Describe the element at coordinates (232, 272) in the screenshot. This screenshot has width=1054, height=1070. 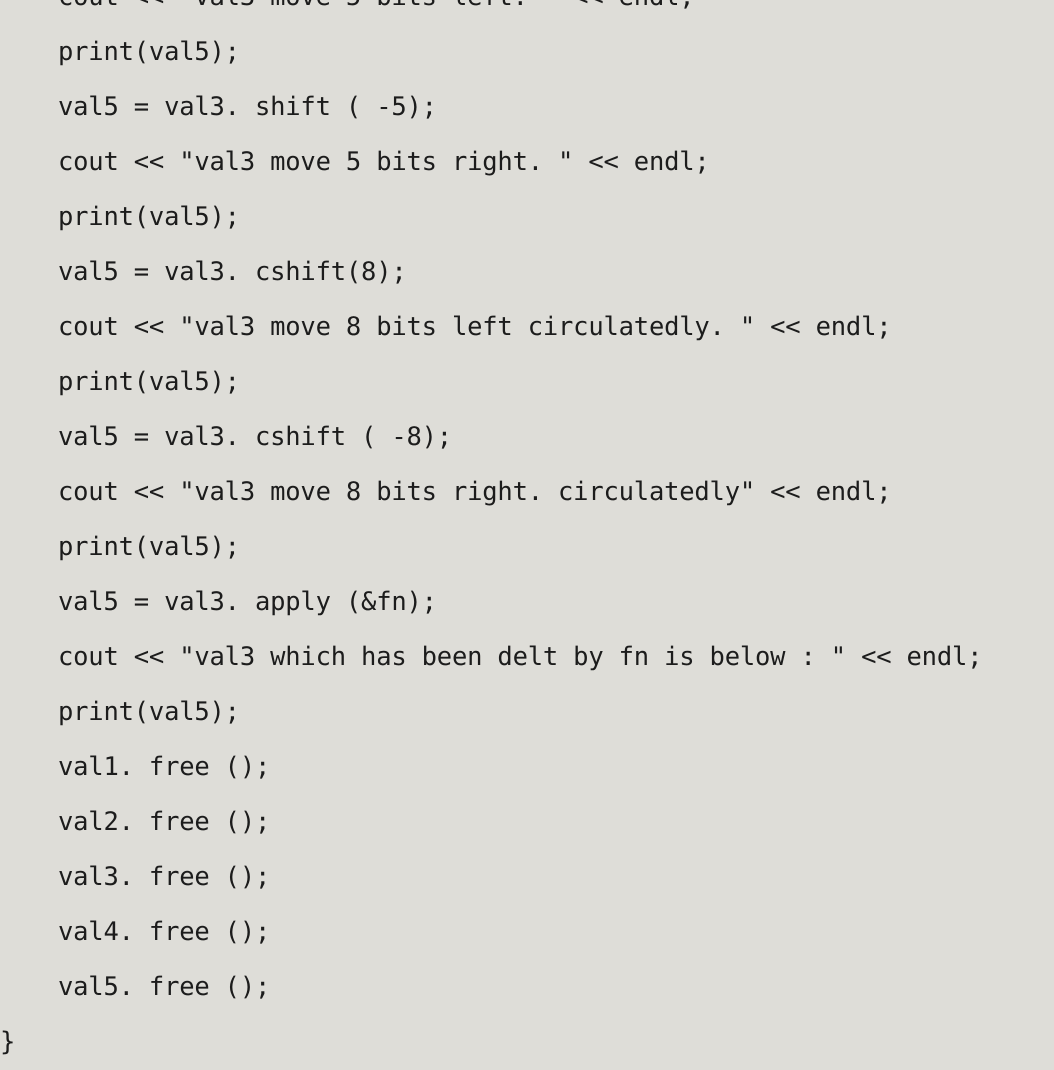
I see `code-line: val5 = val3. cshift(8);` at that location.